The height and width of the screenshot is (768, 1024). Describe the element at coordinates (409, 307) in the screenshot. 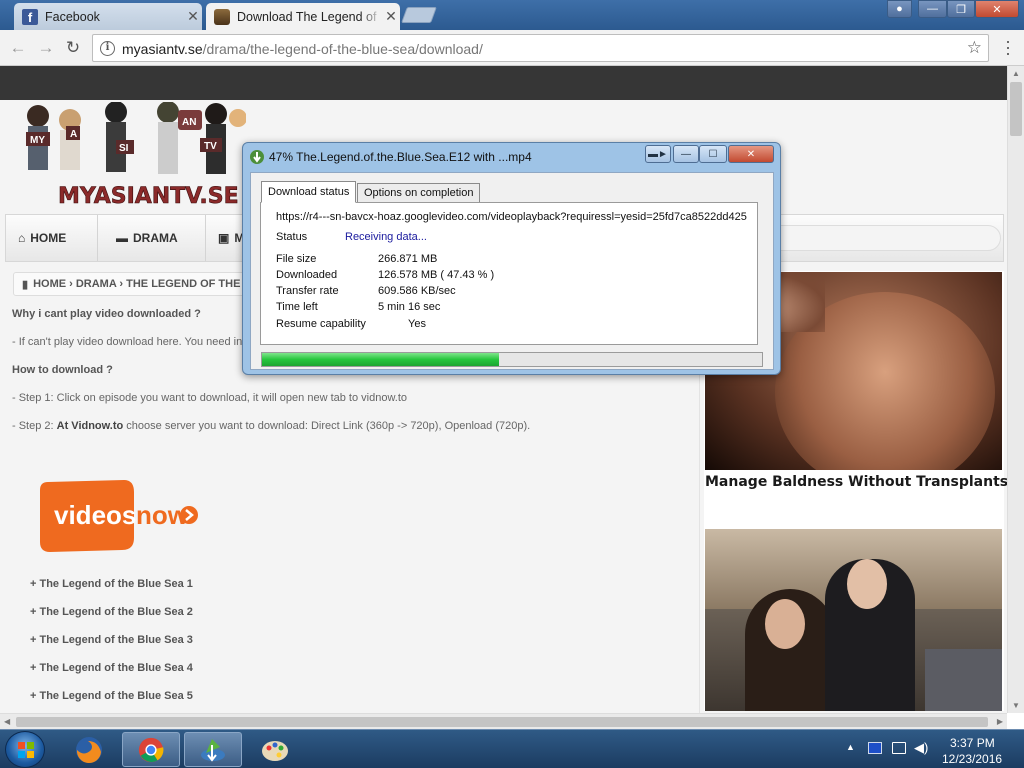

I see `time-left-value: 5 min 16 sec` at that location.